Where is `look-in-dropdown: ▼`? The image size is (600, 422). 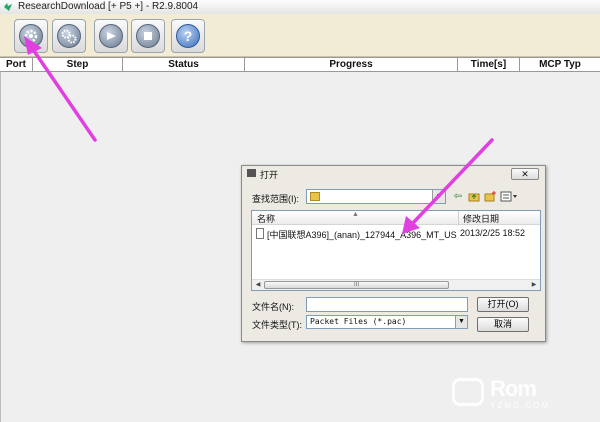
look-in-dropdown: ▼ is located at coordinates (376, 196).